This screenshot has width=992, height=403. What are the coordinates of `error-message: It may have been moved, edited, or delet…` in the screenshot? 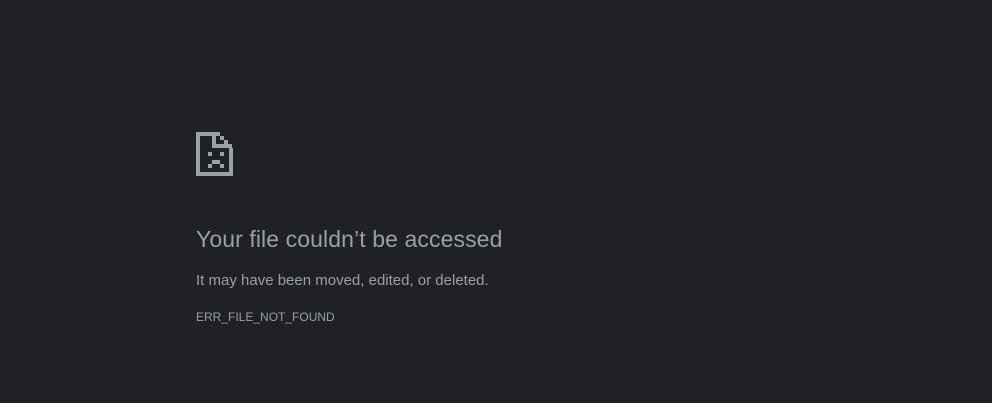 It's located at (342, 280).